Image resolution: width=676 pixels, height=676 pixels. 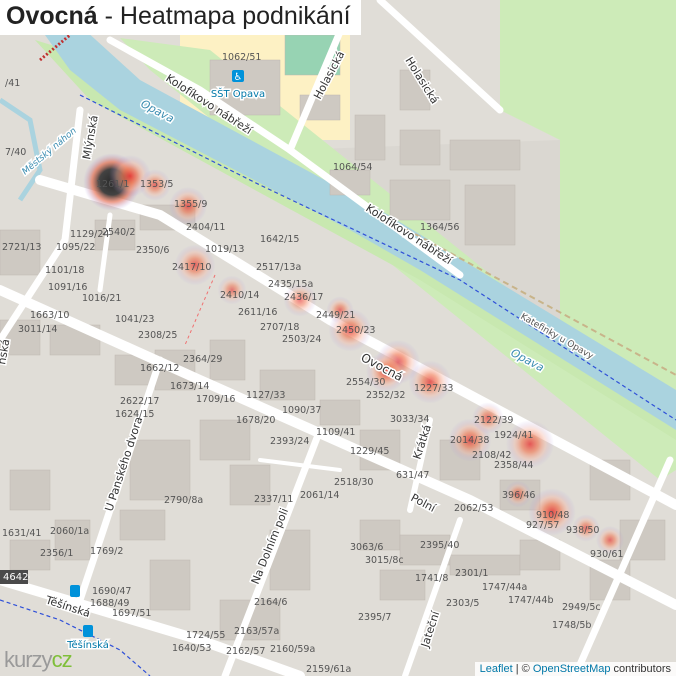 I want to click on house-number-label: 1364/56, so click(x=439, y=227).